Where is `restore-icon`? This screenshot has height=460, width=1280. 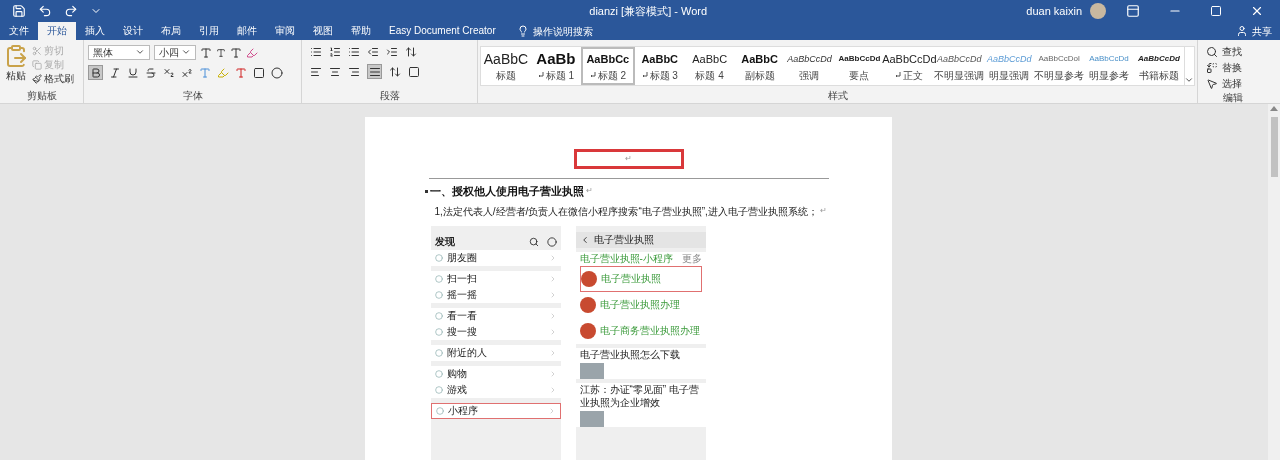 restore-icon is located at coordinates (1216, 11).